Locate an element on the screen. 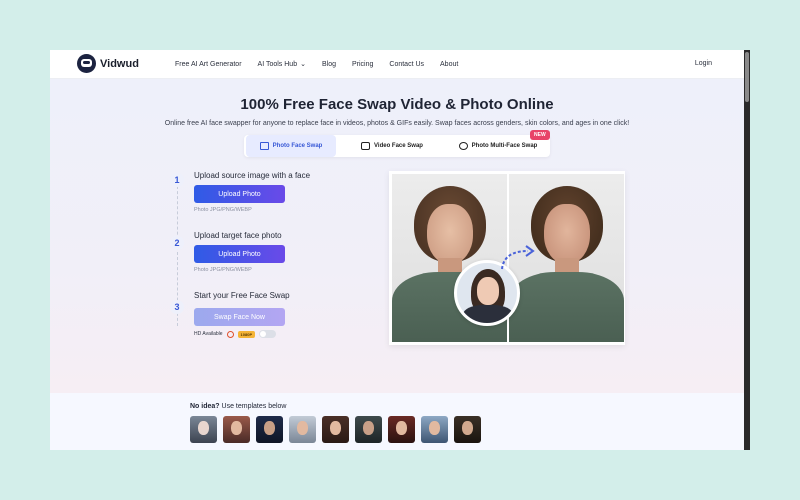 This screenshot has height=500, width=800. info-icon is located at coordinates (230, 334).